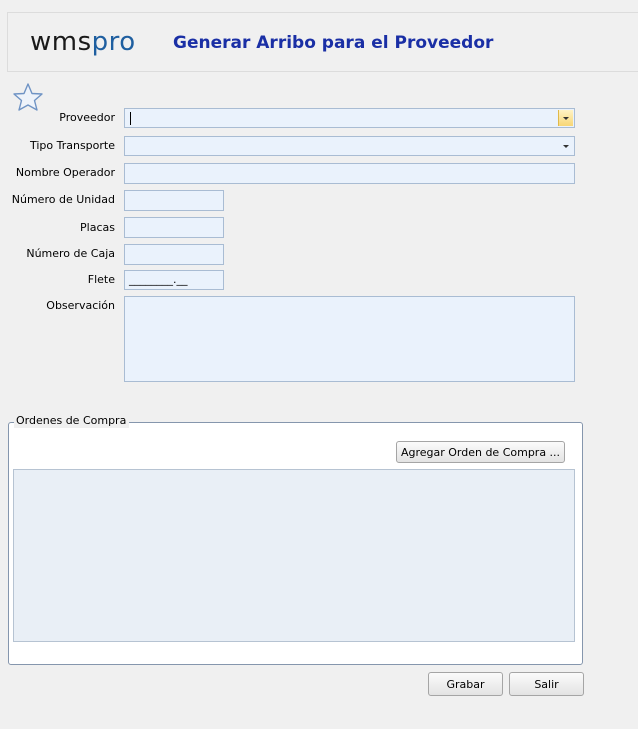 This screenshot has height=729, width=638. What do you see at coordinates (174, 200) in the screenshot?
I see `numero-unidad-input` at bounding box center [174, 200].